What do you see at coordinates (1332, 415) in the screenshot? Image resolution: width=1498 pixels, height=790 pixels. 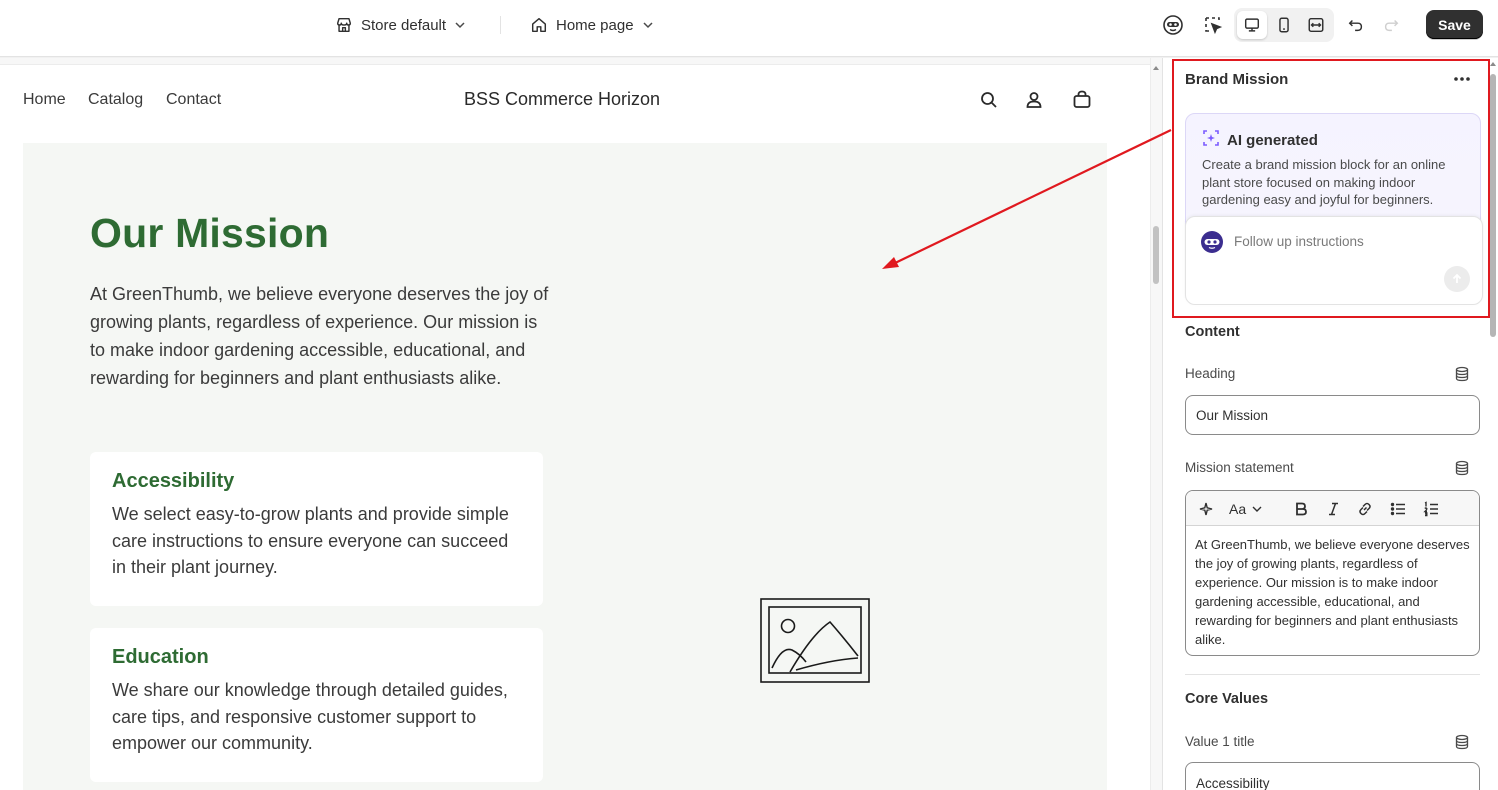 I see `heading-input: Our Mission` at bounding box center [1332, 415].